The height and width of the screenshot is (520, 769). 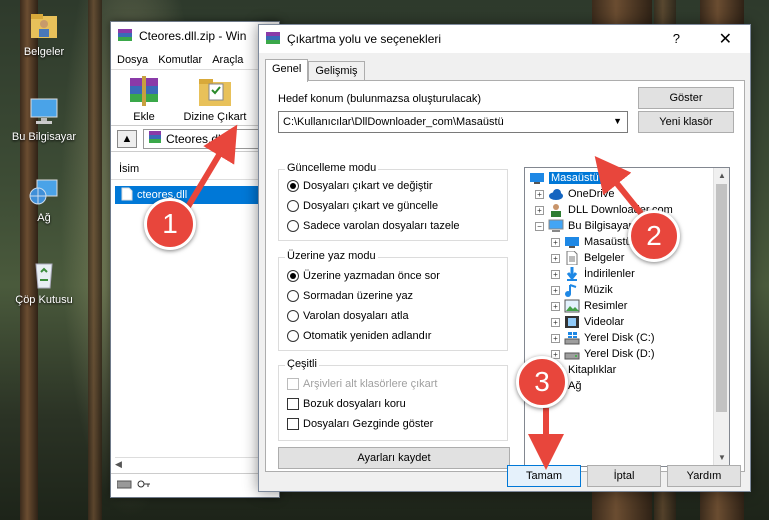 What do you see at coordinates (575, 386) in the screenshot?
I see `tree-item-label: Ağ` at bounding box center [575, 386].